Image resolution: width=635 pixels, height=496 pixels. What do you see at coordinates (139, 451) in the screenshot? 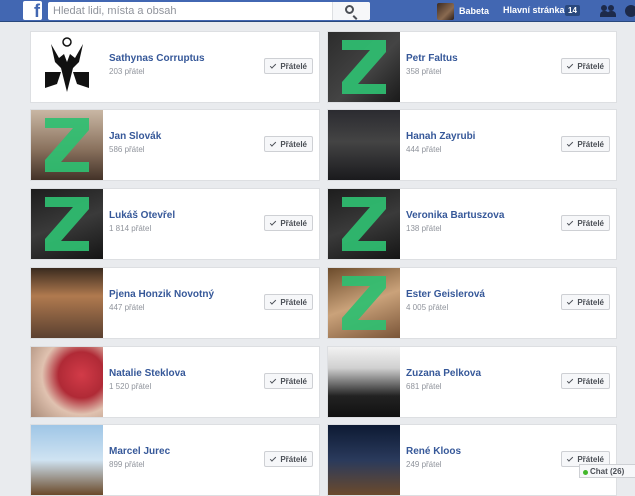
I see `friend-name-link: Marcel Jurec` at bounding box center [139, 451].